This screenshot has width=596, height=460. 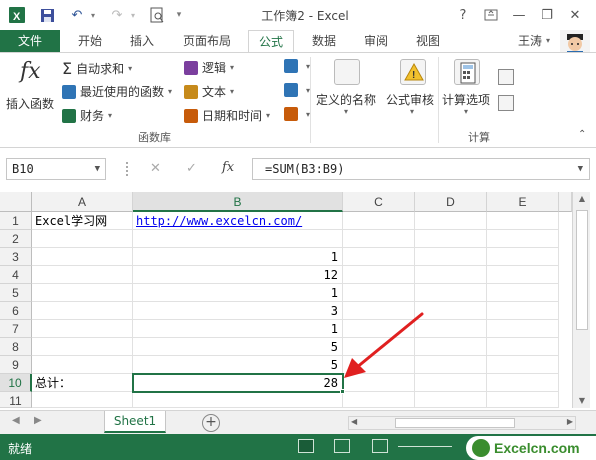 What do you see at coordinates (16, 239) in the screenshot?
I see `row-header-2: 2` at bounding box center [16, 239].